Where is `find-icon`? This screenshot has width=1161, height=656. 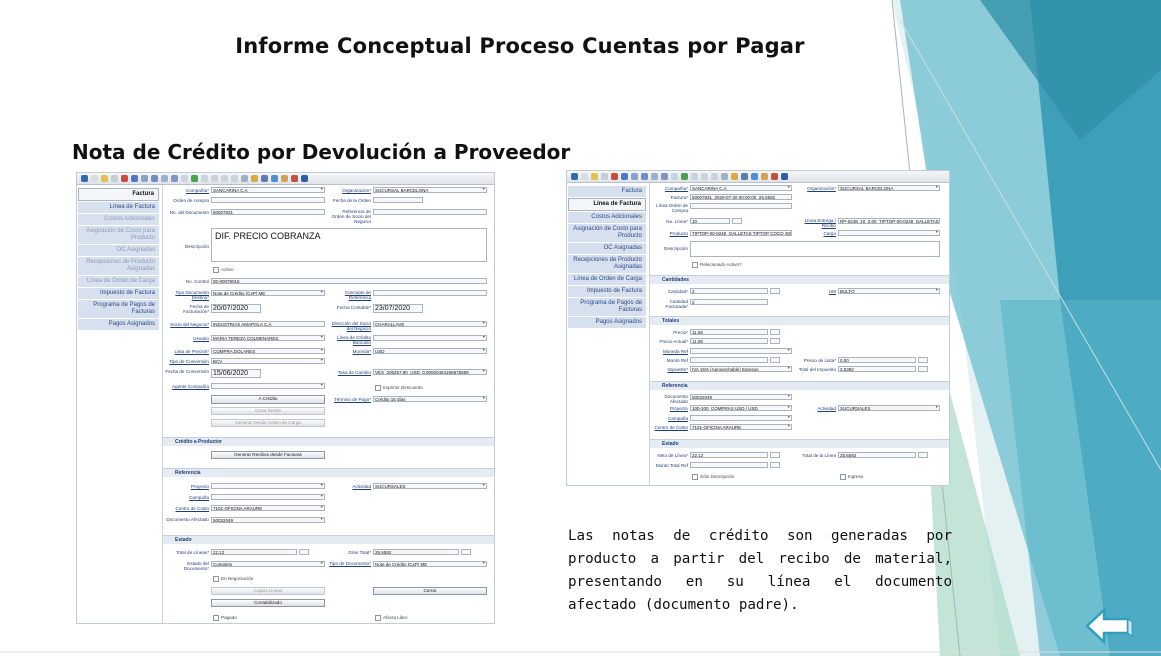 find-icon is located at coordinates (144, 178).